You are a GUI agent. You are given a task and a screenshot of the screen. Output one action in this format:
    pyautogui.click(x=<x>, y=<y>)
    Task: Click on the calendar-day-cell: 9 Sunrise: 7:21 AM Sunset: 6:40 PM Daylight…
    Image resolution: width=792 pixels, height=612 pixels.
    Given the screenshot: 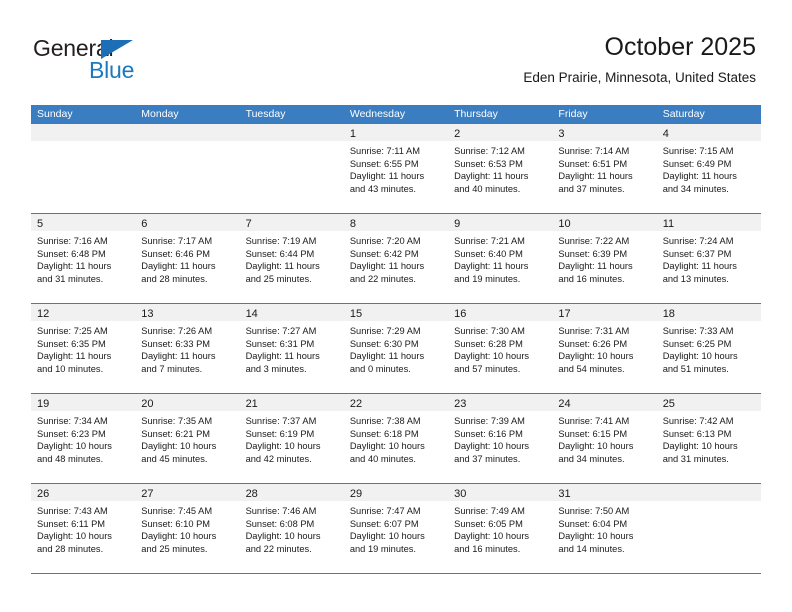 What is the action you would take?
    pyautogui.click(x=500, y=258)
    